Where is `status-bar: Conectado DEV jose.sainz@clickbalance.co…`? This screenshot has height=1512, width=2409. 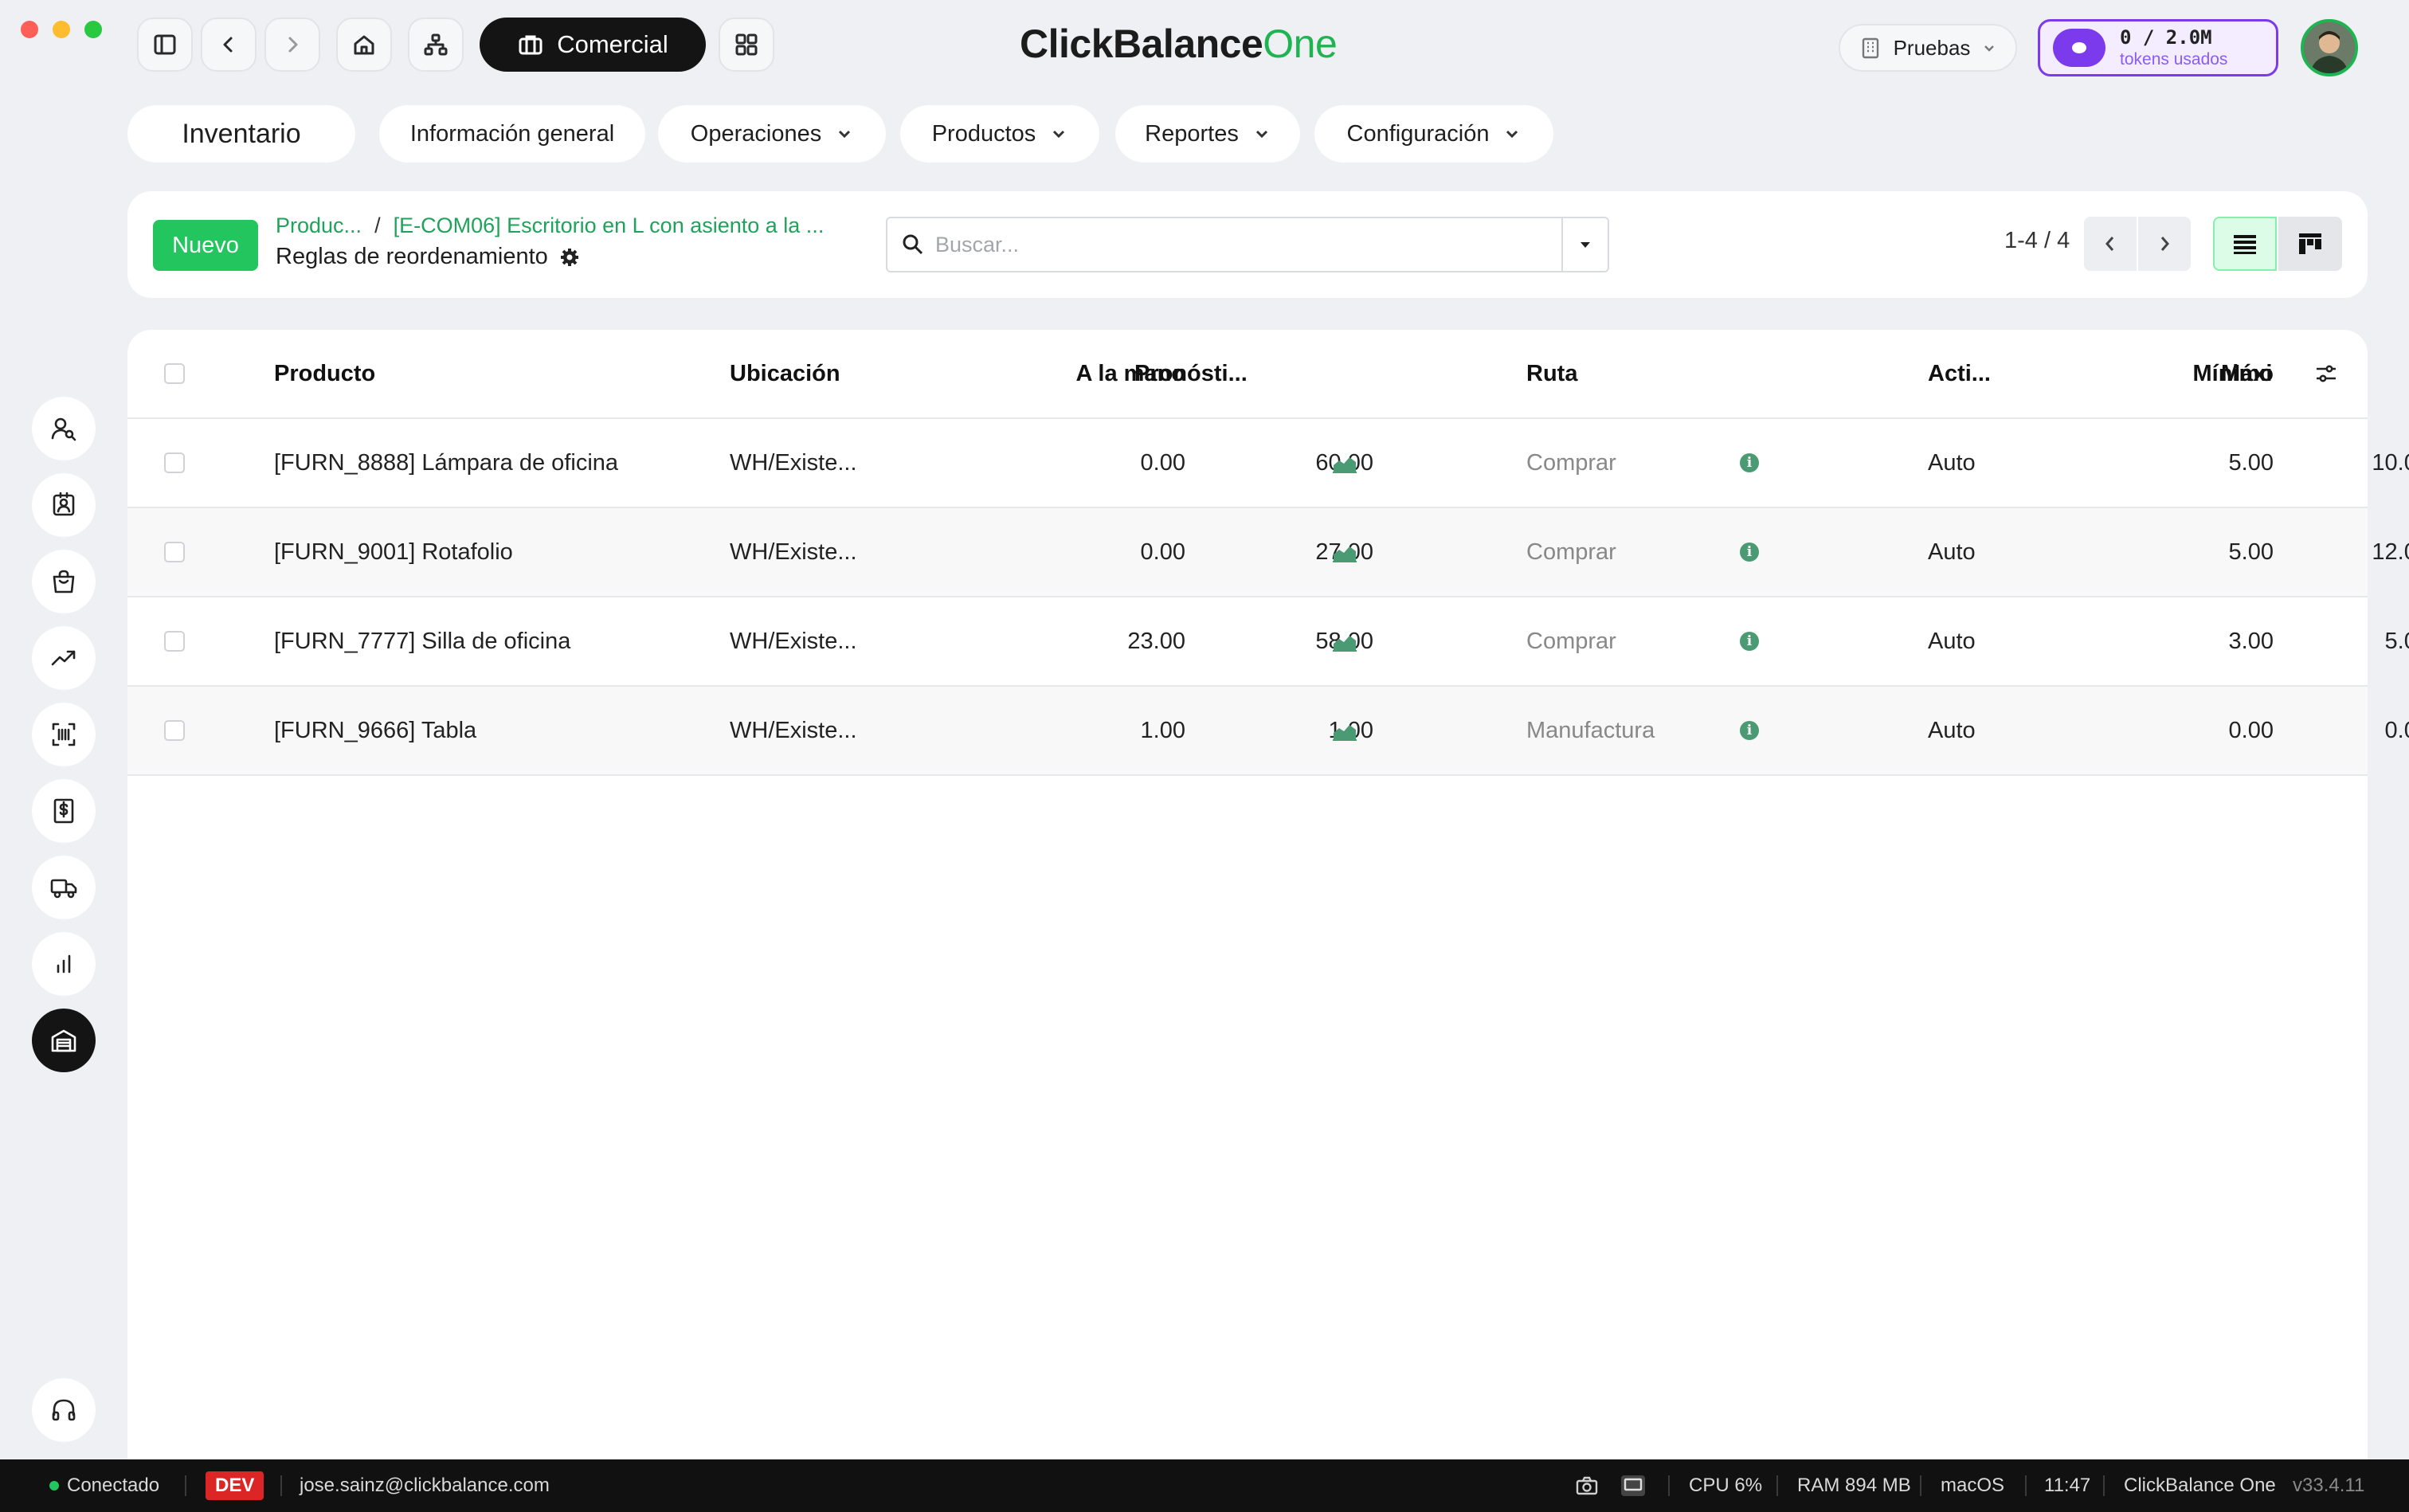
status-bar: Conectado DEV jose.sainz@clickbalance.co… is located at coordinates (1204, 1485).